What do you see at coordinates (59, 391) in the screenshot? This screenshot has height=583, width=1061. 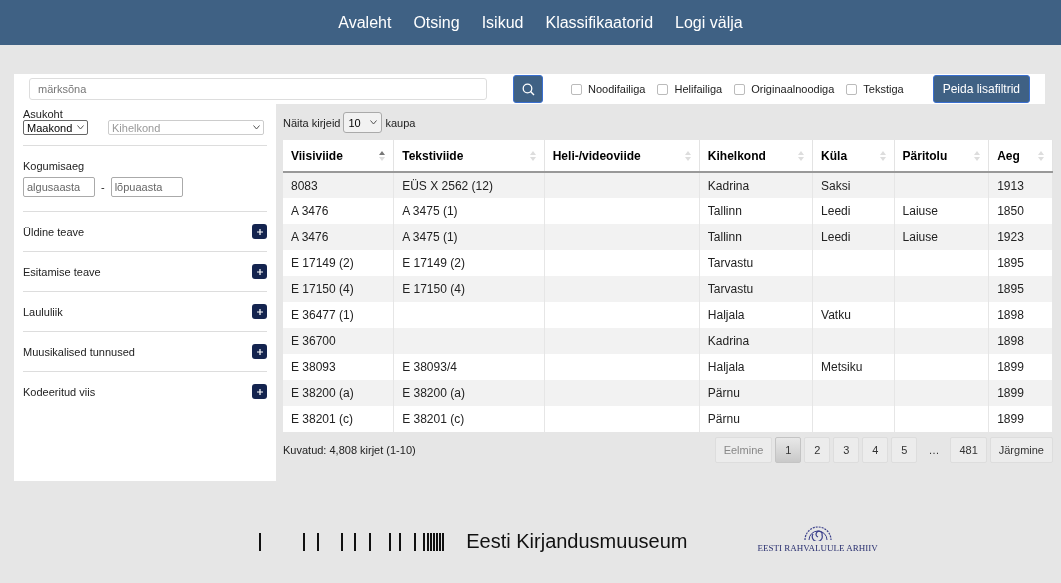 I see `filter-section-title: Kodeeritud viis` at bounding box center [59, 391].